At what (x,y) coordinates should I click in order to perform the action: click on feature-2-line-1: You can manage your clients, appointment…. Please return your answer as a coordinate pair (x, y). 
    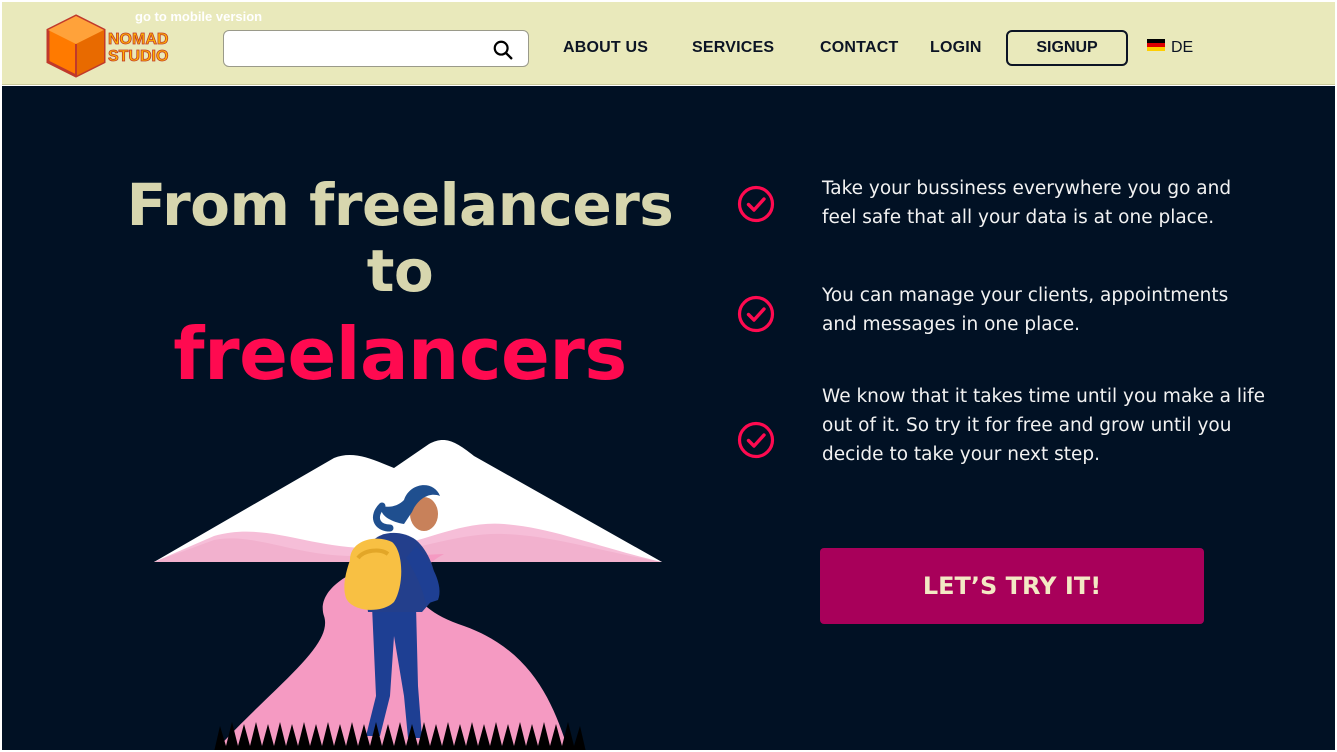
    Looking at the image, I should click on (1025, 295).